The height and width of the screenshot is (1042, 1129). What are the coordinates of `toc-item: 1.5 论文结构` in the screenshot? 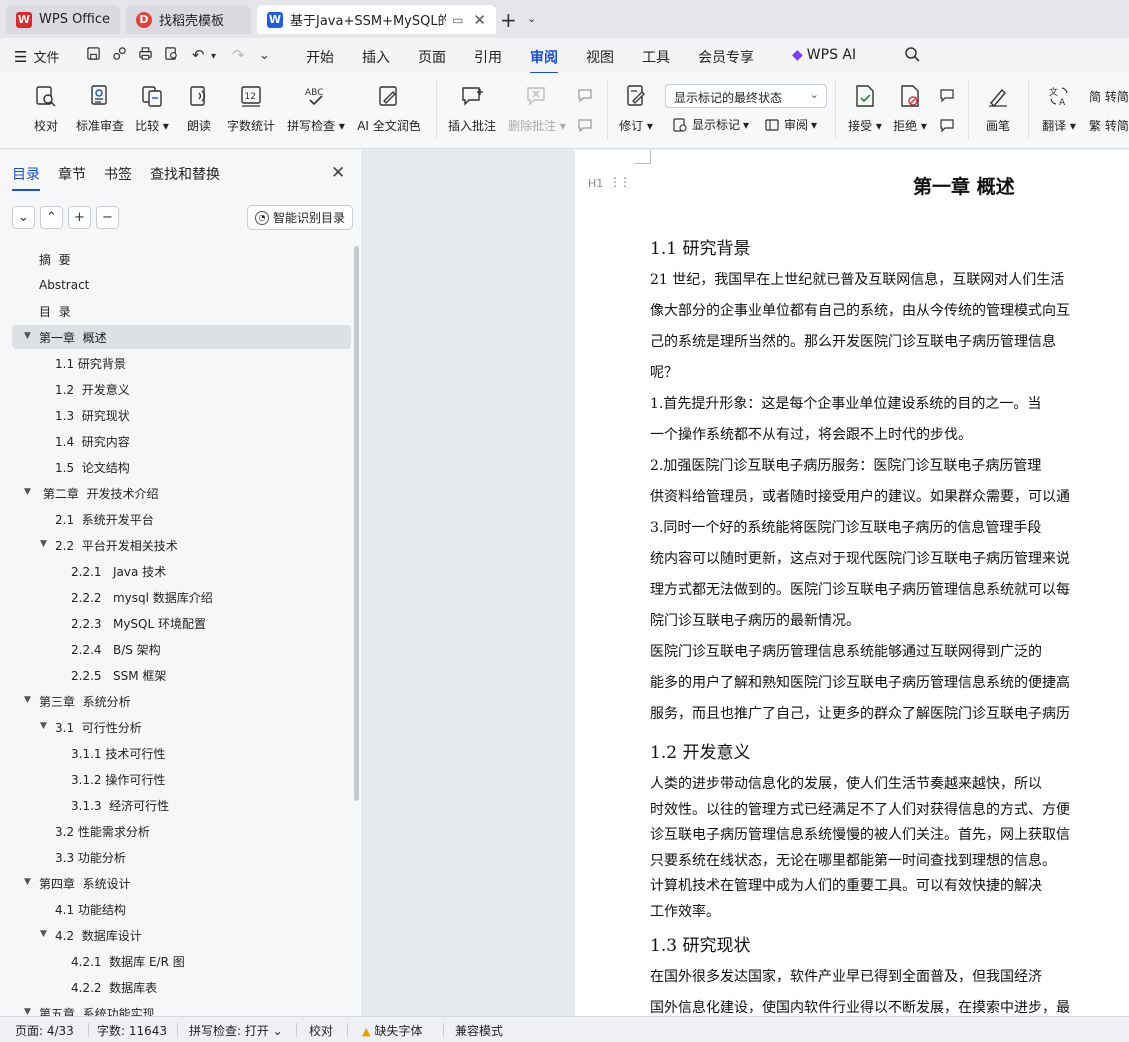 It's located at (181, 467).